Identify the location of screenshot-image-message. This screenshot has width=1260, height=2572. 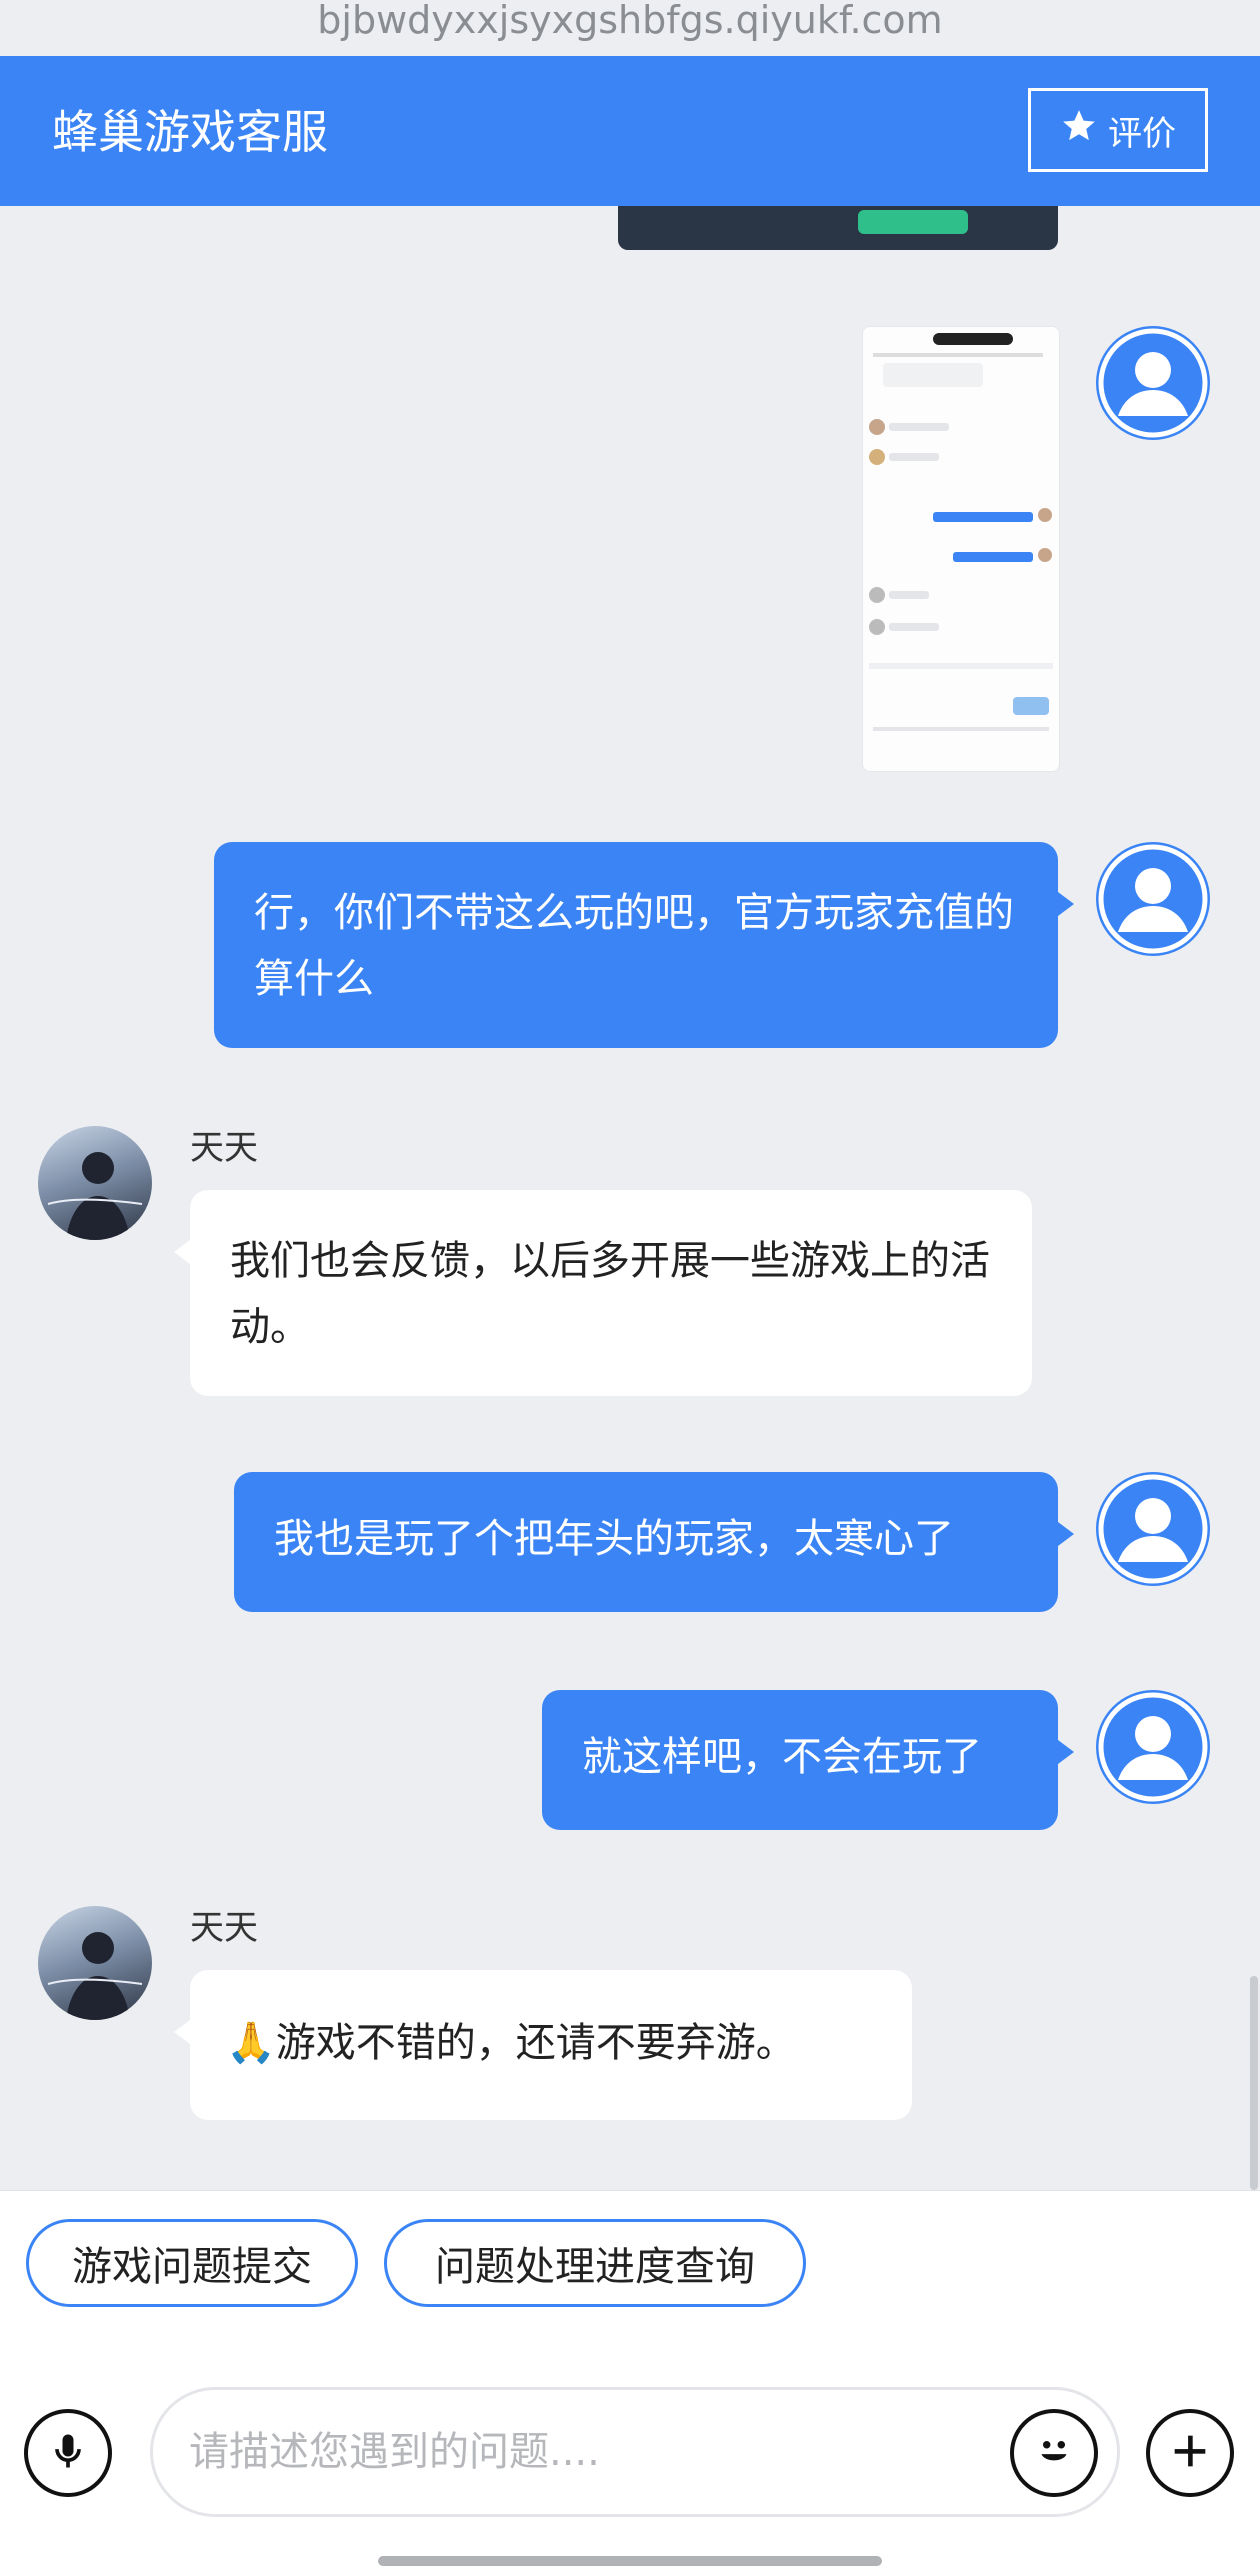
(961, 549).